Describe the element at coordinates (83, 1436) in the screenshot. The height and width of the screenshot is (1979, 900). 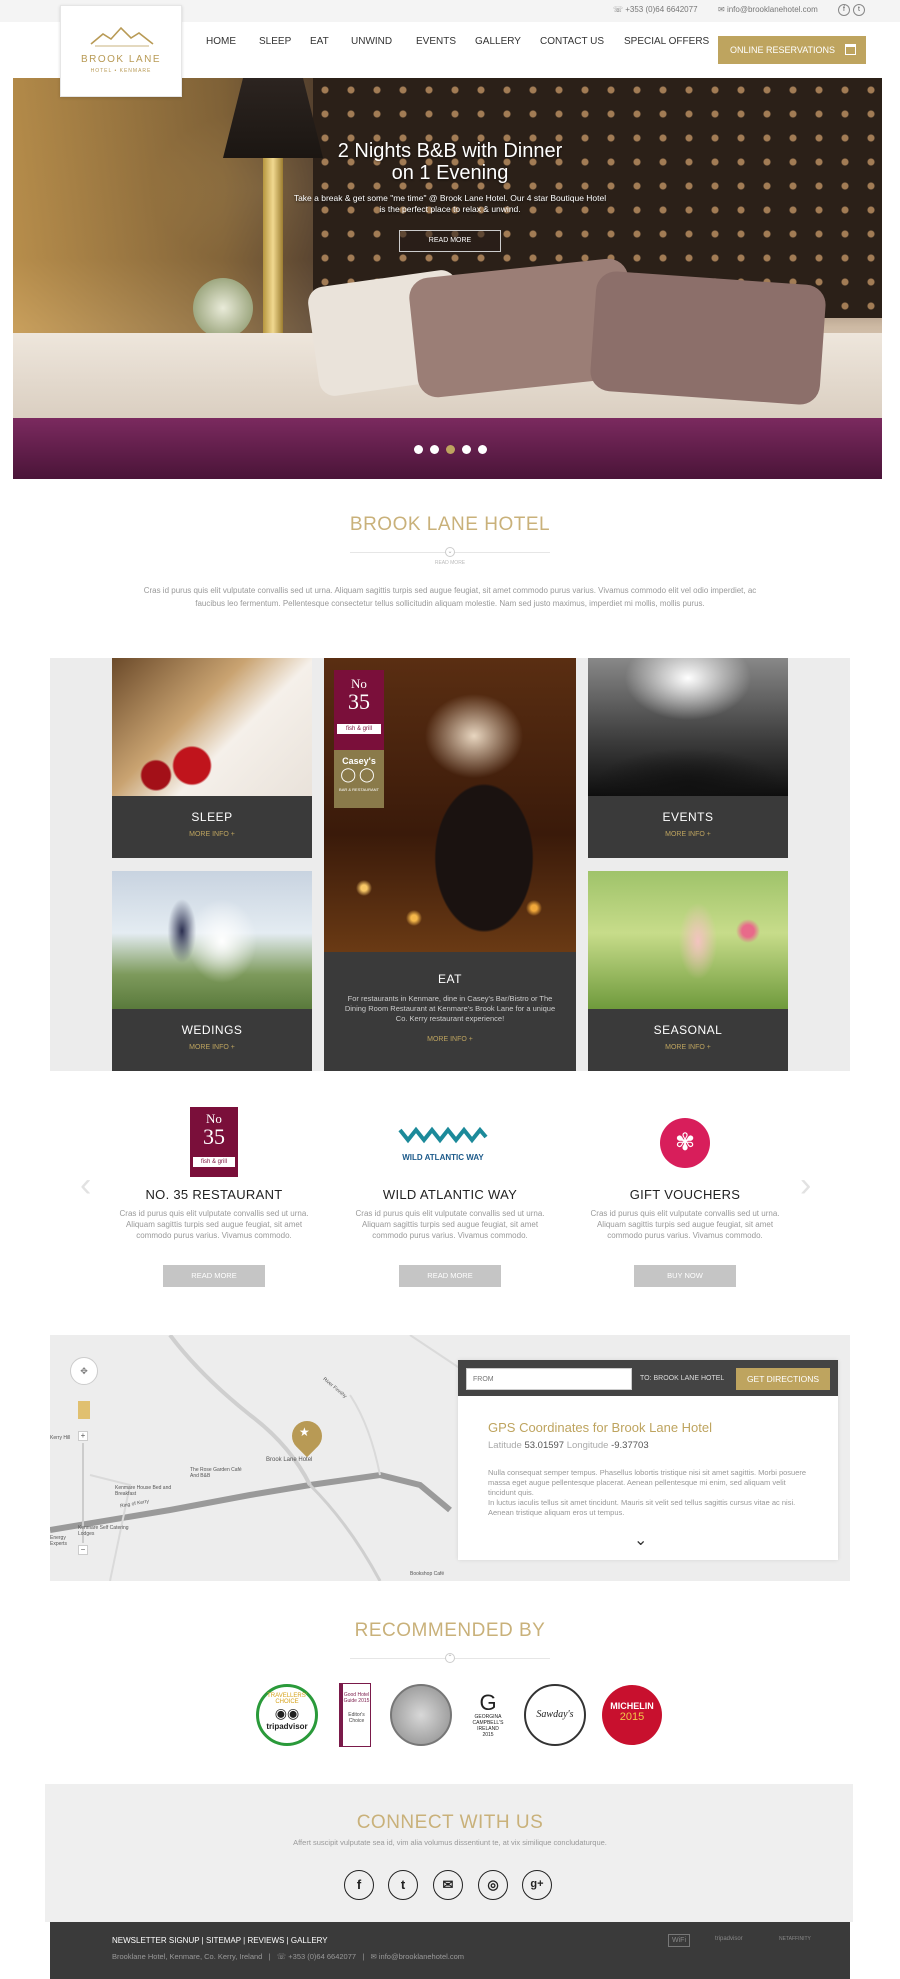
I see `zoom-in-icon: +` at that location.